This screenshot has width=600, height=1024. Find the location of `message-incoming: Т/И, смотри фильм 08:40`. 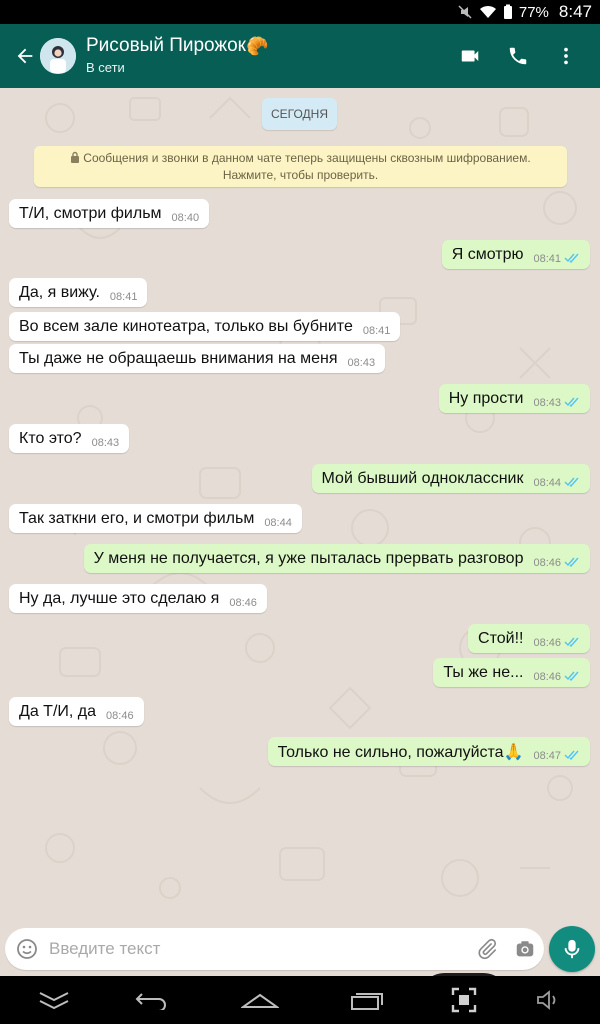

message-incoming: Т/И, смотри фильм 08:40 is located at coordinates (109, 213).